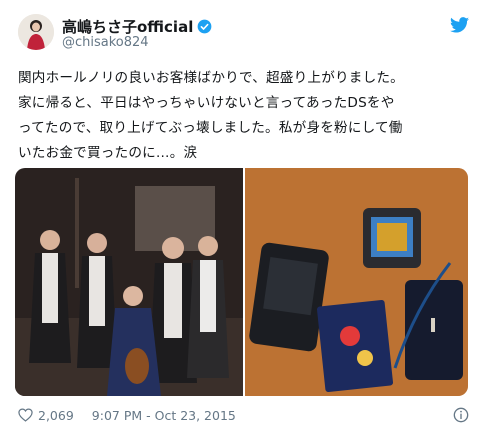 This screenshot has height=437, width=483. Describe the element at coordinates (211, 78) in the screenshot. I see `tweet-text-line: 関内ホールノリの良いお客様ばかりで、超盛り上がりました。` at that location.